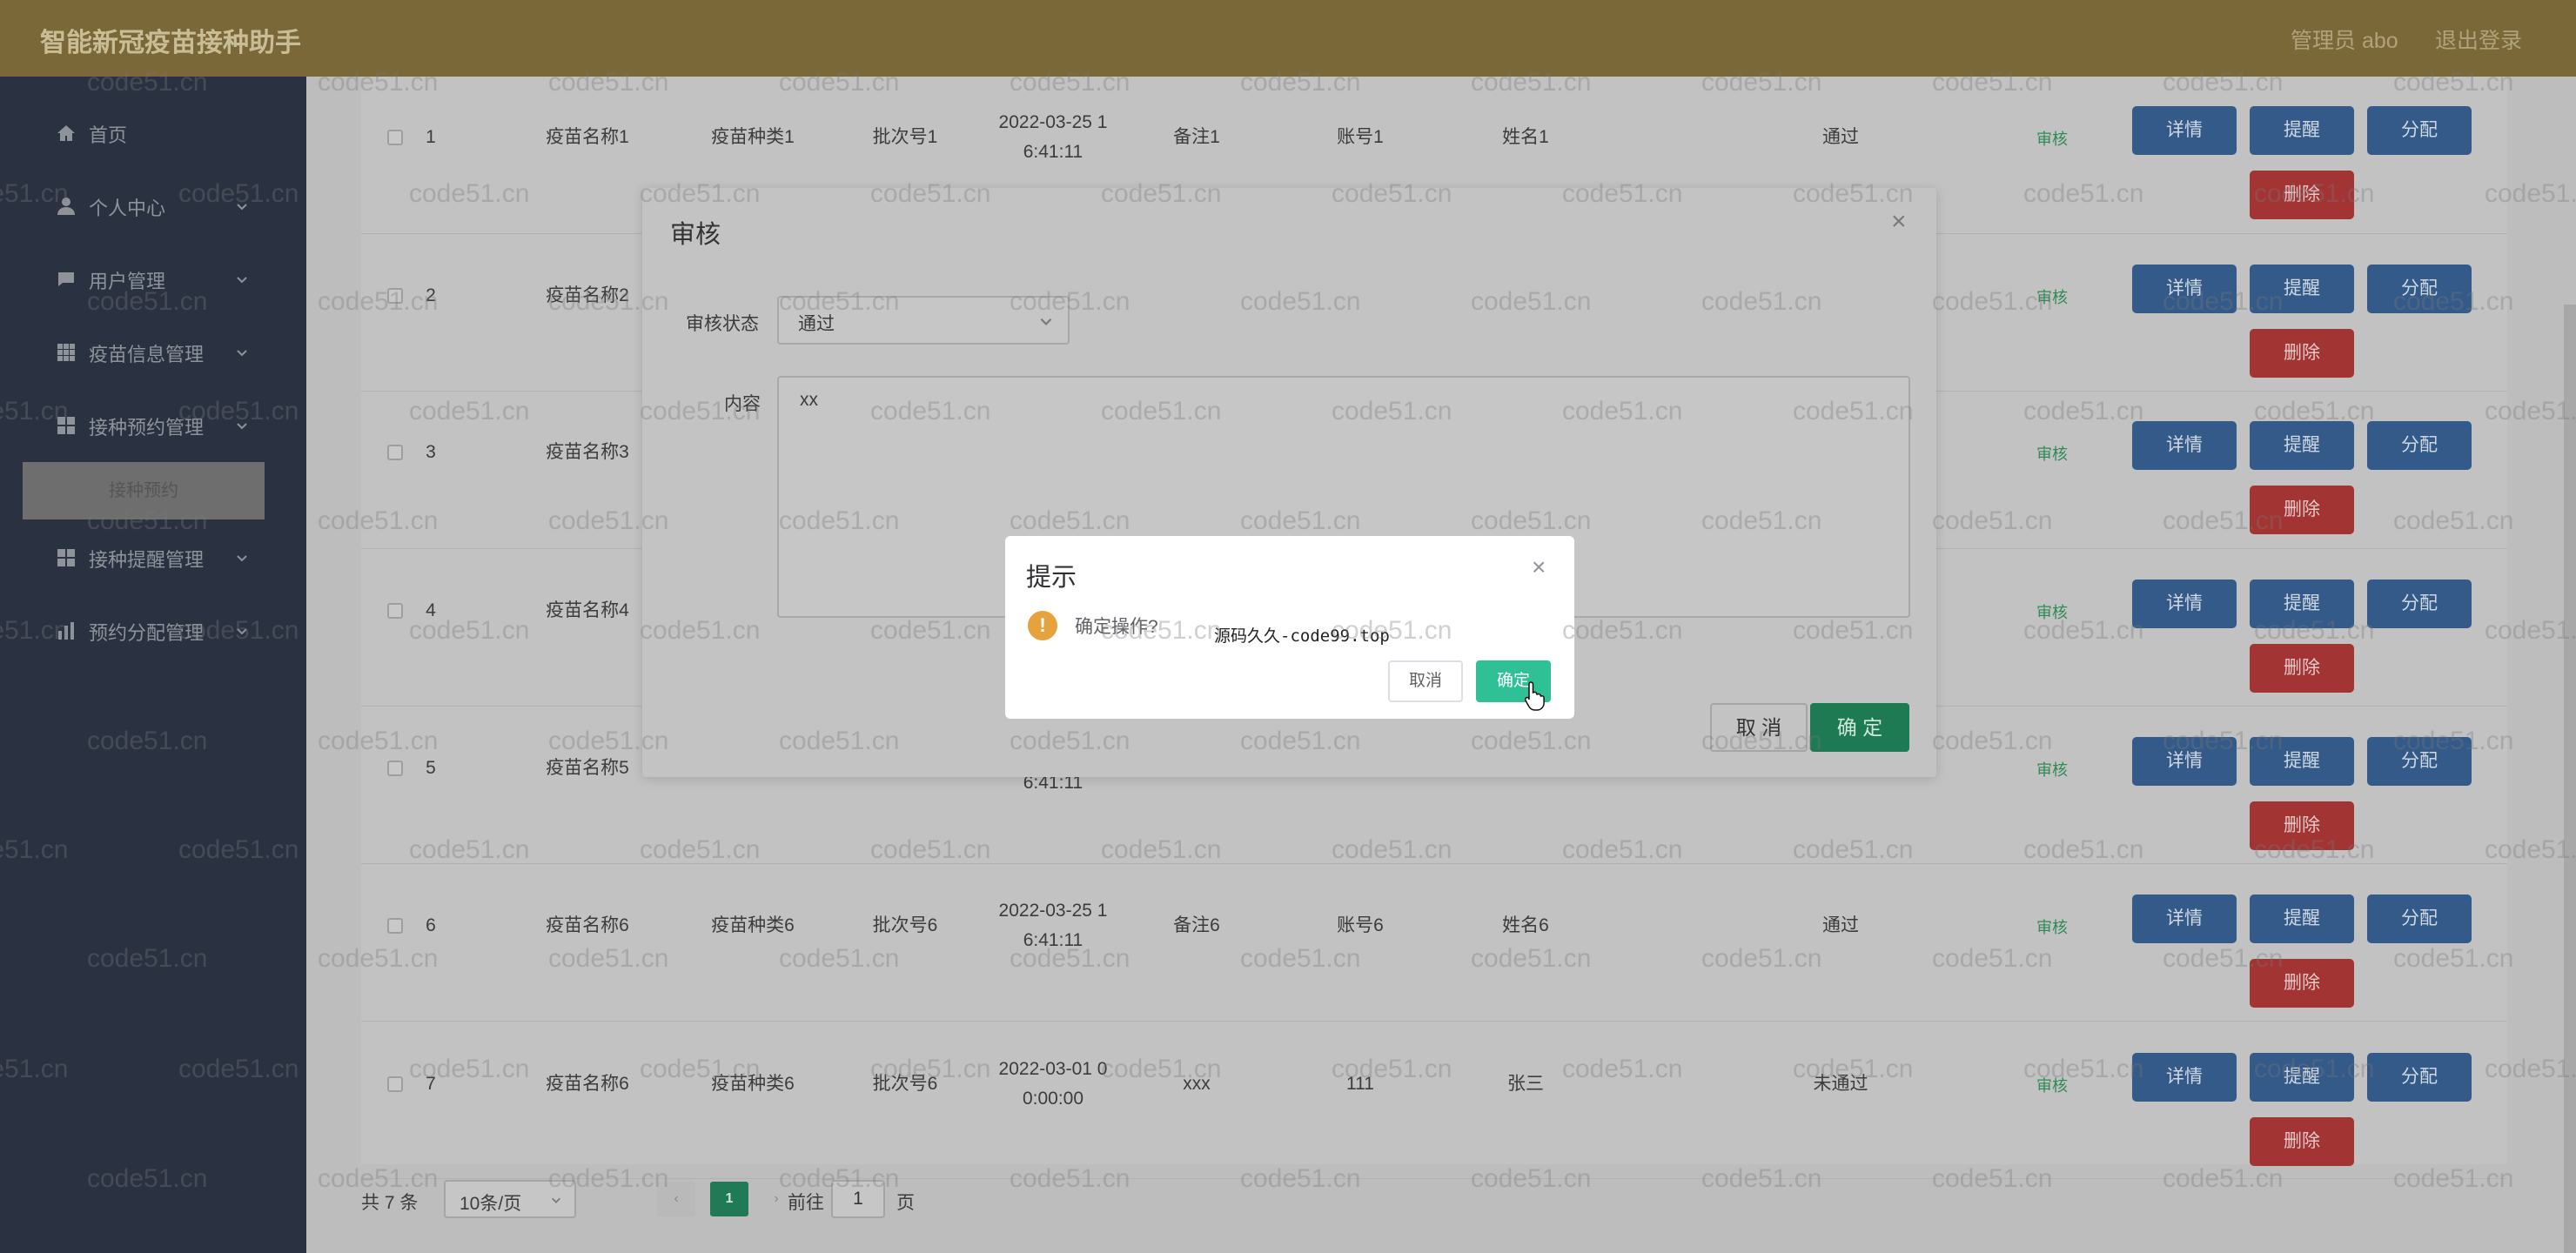 Image resolution: width=2576 pixels, height=1253 pixels. Describe the element at coordinates (153, 557) in the screenshot. I see `sidebar-item-reminder-management: 接种提醒管理` at that location.